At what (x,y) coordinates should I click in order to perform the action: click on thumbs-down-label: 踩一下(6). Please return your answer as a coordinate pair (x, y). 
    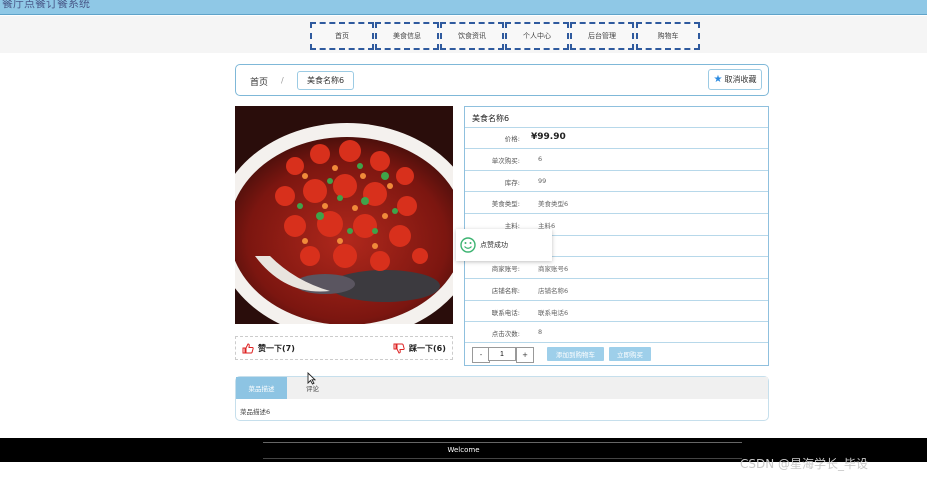
    Looking at the image, I should click on (427, 348).